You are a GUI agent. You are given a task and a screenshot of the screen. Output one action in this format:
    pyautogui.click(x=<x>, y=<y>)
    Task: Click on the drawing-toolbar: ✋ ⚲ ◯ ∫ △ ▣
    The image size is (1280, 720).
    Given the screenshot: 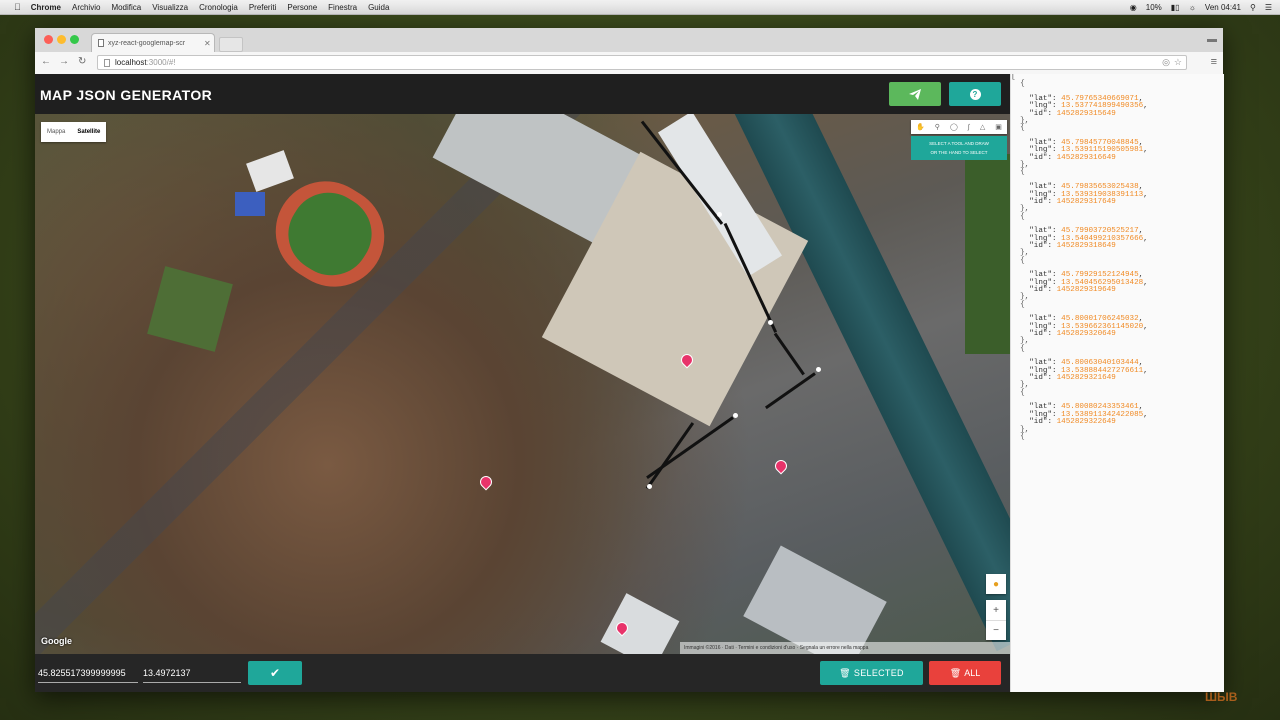 What is the action you would take?
    pyautogui.click(x=959, y=127)
    